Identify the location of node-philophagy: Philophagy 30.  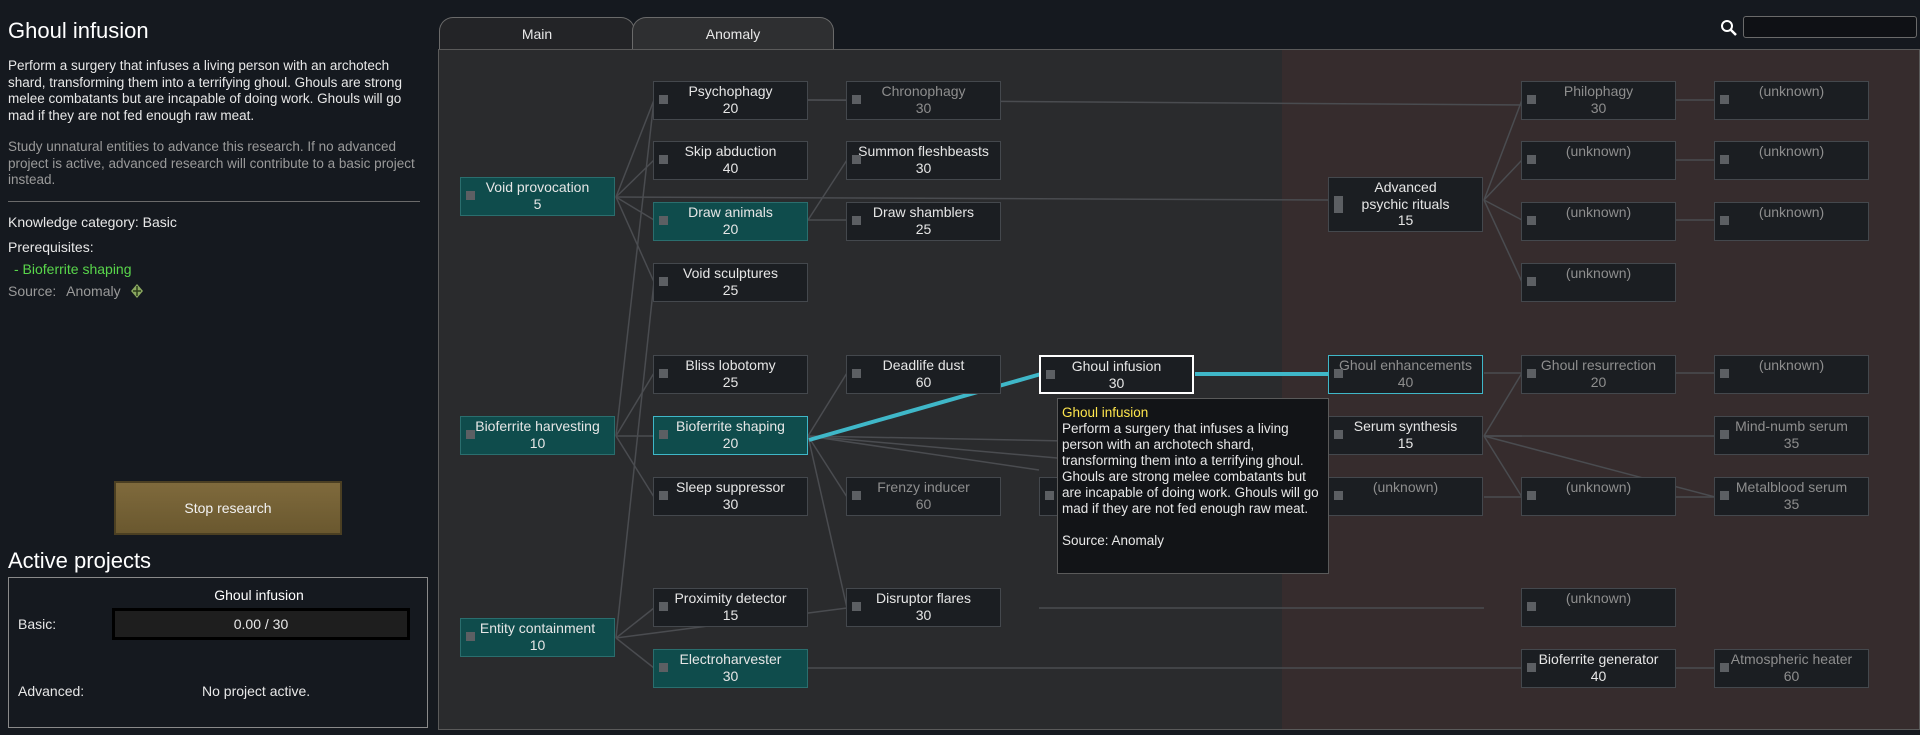
(1598, 100).